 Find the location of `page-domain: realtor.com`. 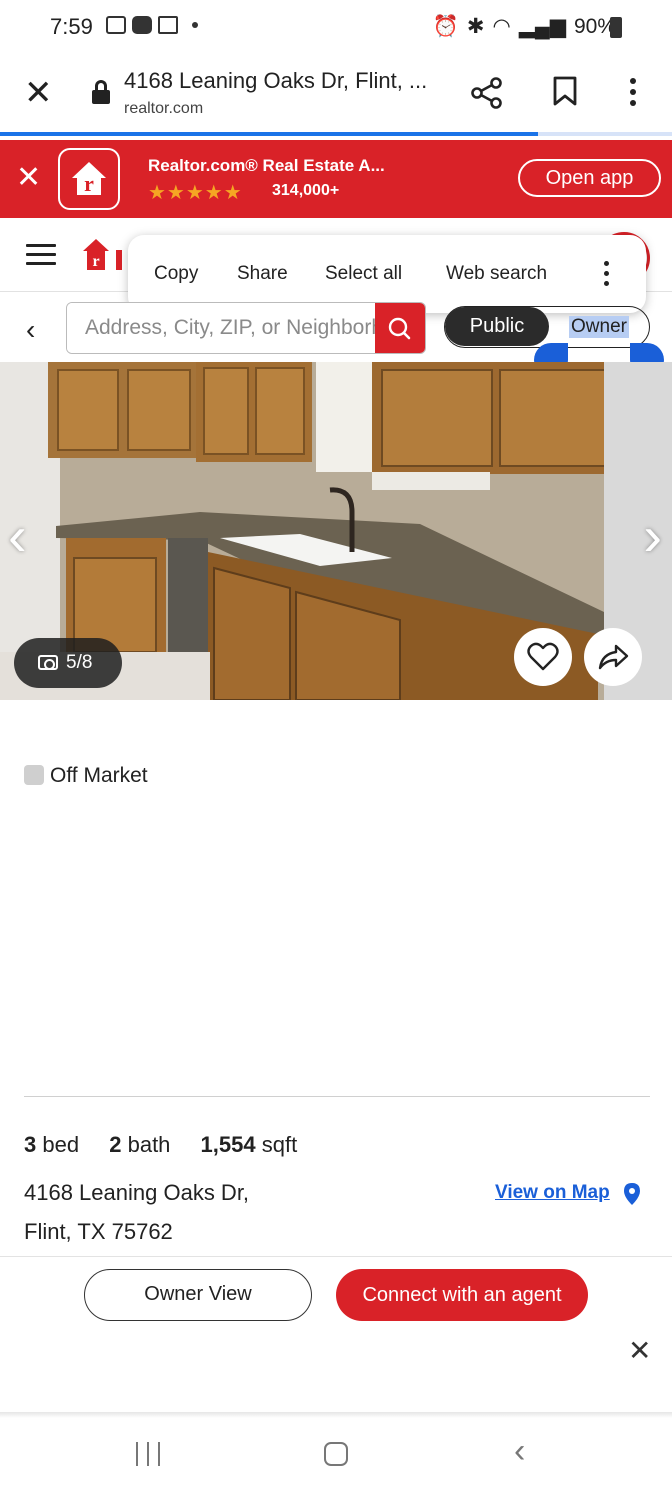

page-domain: realtor.com is located at coordinates (163, 109).